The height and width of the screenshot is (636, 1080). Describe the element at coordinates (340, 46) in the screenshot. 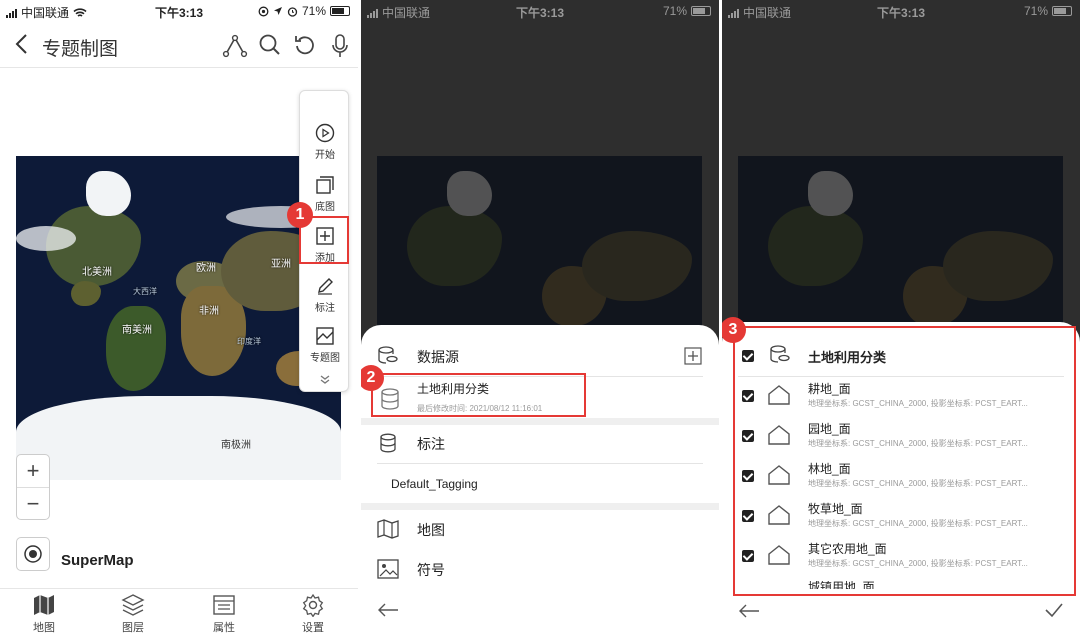

I see `microphone-icon` at that location.